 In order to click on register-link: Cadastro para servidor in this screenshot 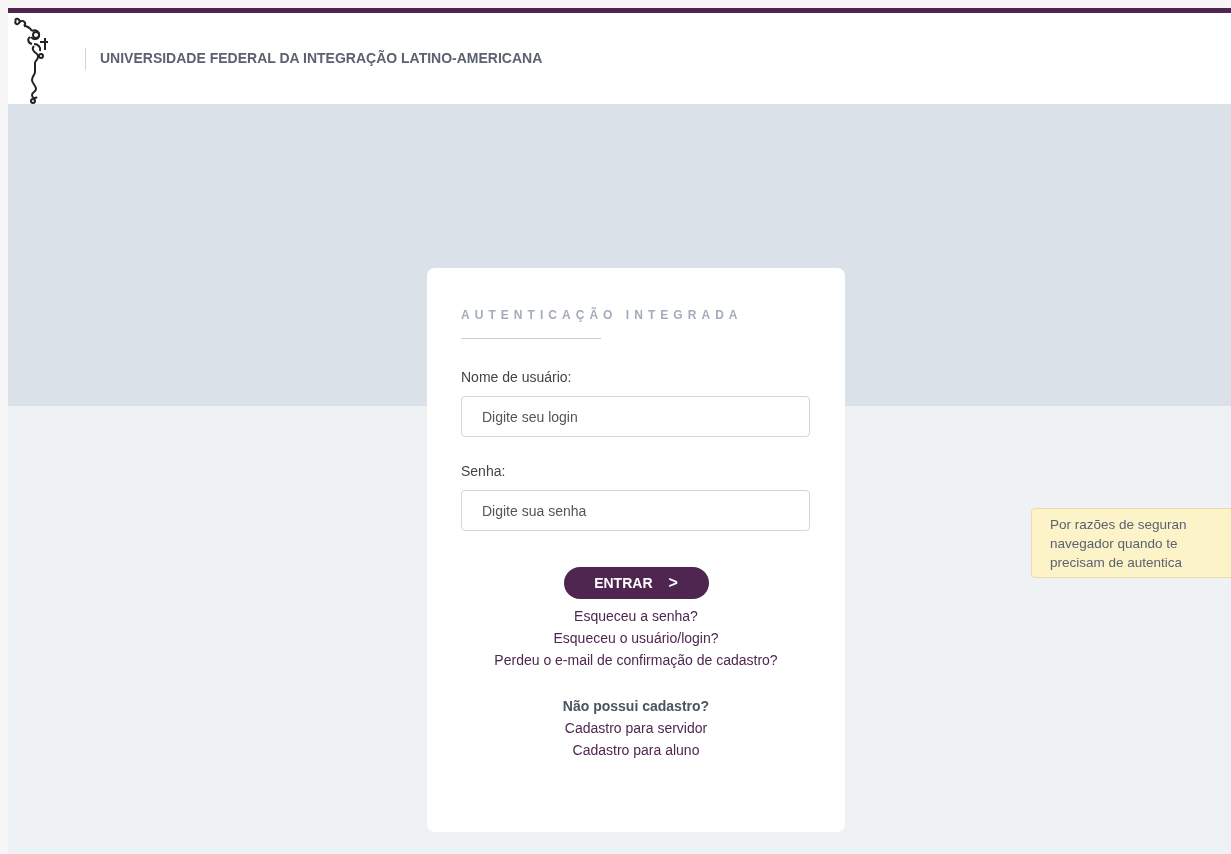, I will do `click(636, 728)`.